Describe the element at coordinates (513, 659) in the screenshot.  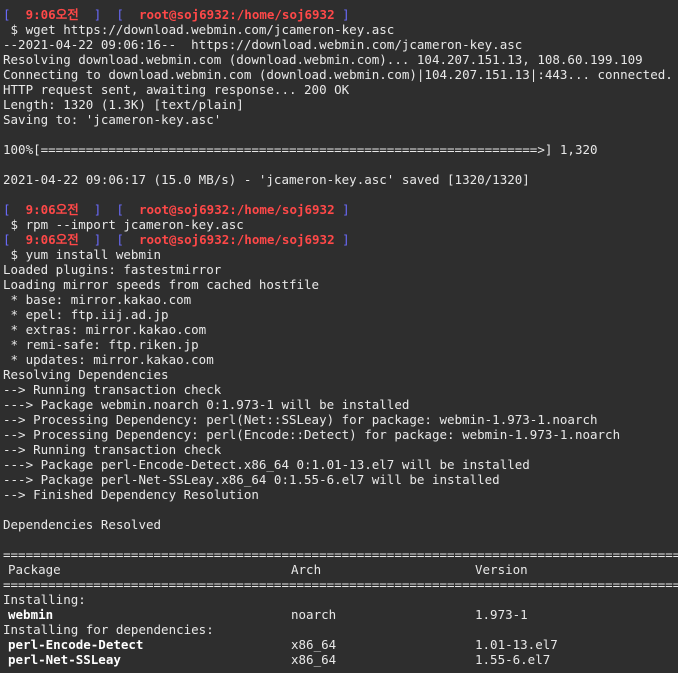
I see `package-version: 1.55-6.el7` at that location.